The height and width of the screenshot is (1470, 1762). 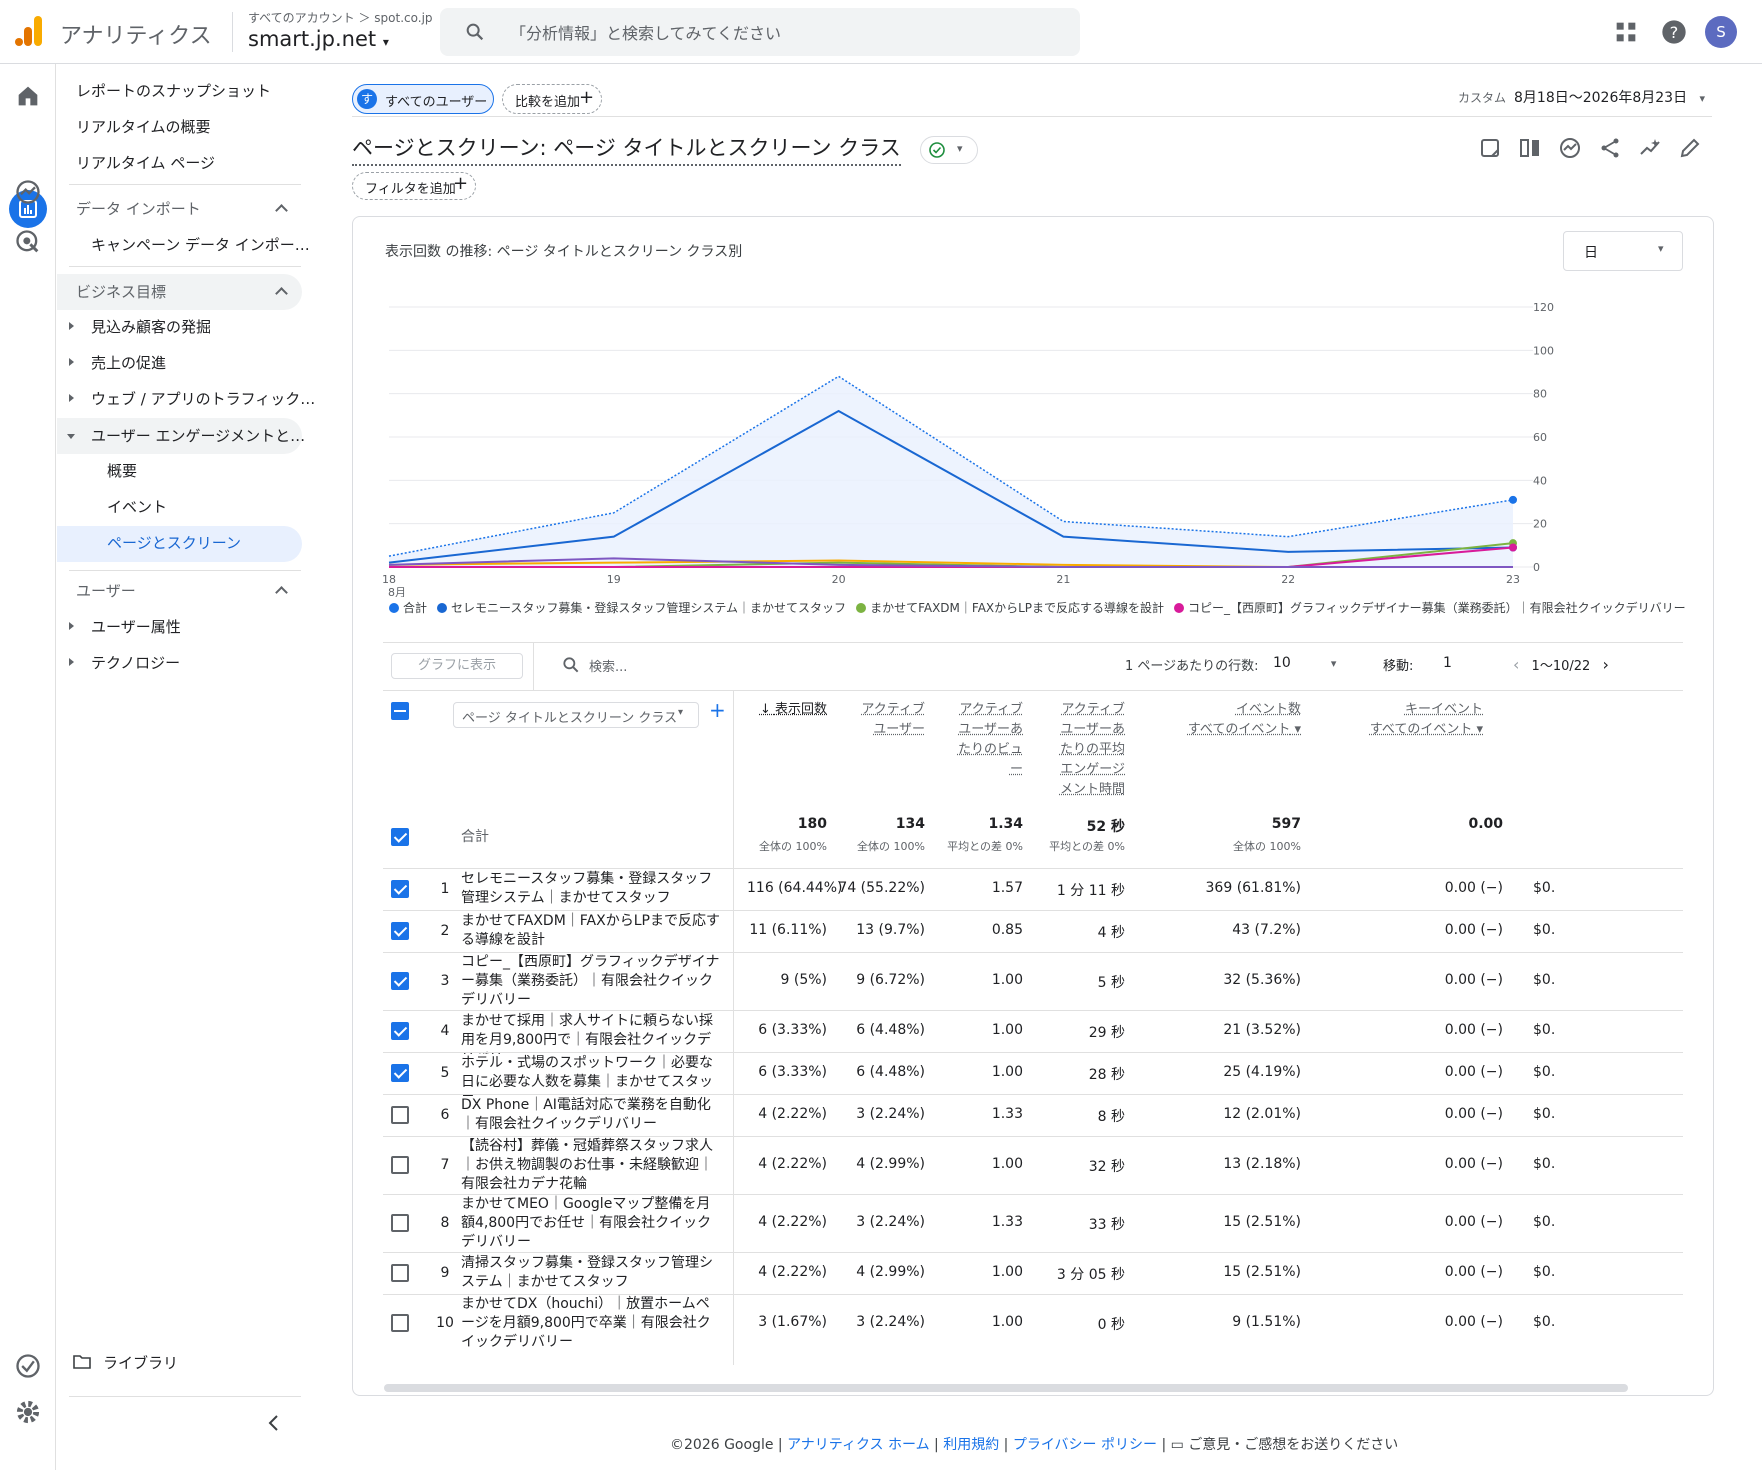 What do you see at coordinates (1421, 729) in the screenshot?
I see `key-events-filter: すべてのイベント` at bounding box center [1421, 729].